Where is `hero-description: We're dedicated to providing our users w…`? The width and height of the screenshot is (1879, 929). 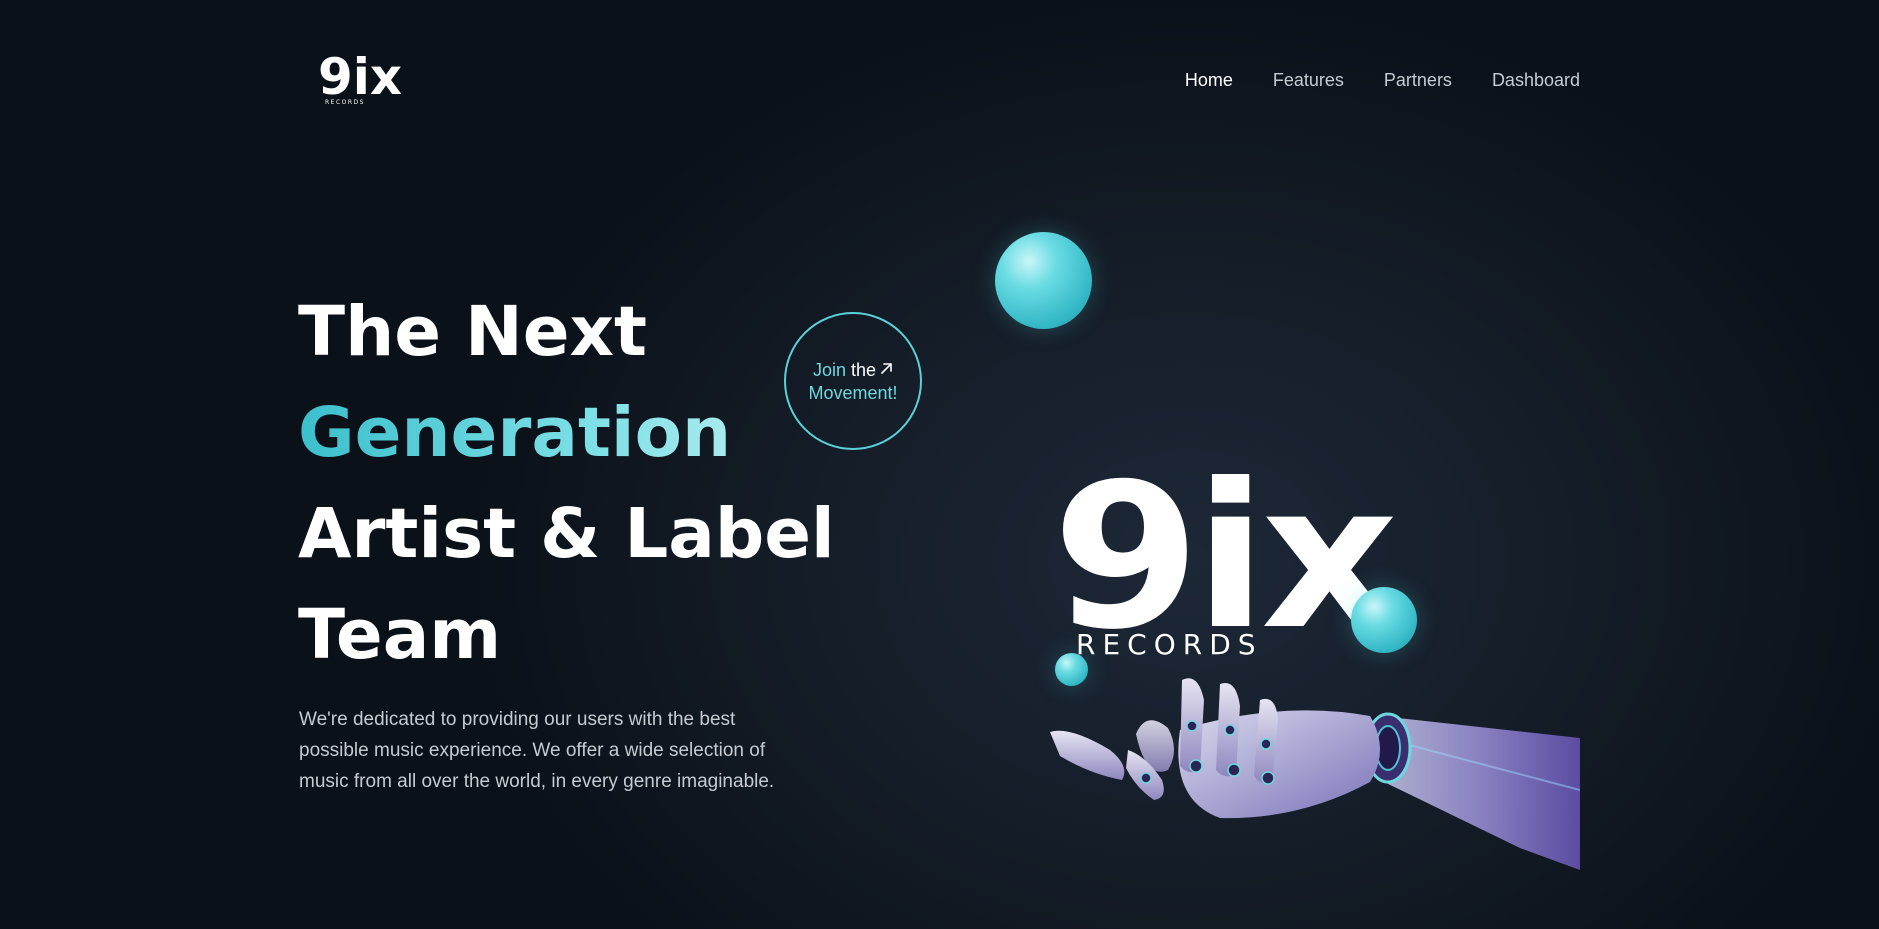
hero-description: We're dedicated to providing our users w… is located at coordinates (537, 750).